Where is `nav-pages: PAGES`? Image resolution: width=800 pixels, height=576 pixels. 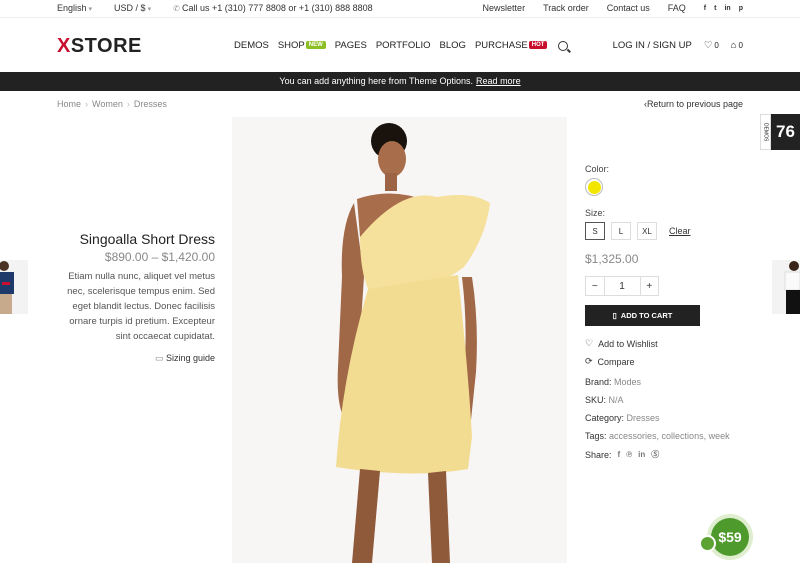
nav-pages: PAGES is located at coordinates (351, 45).